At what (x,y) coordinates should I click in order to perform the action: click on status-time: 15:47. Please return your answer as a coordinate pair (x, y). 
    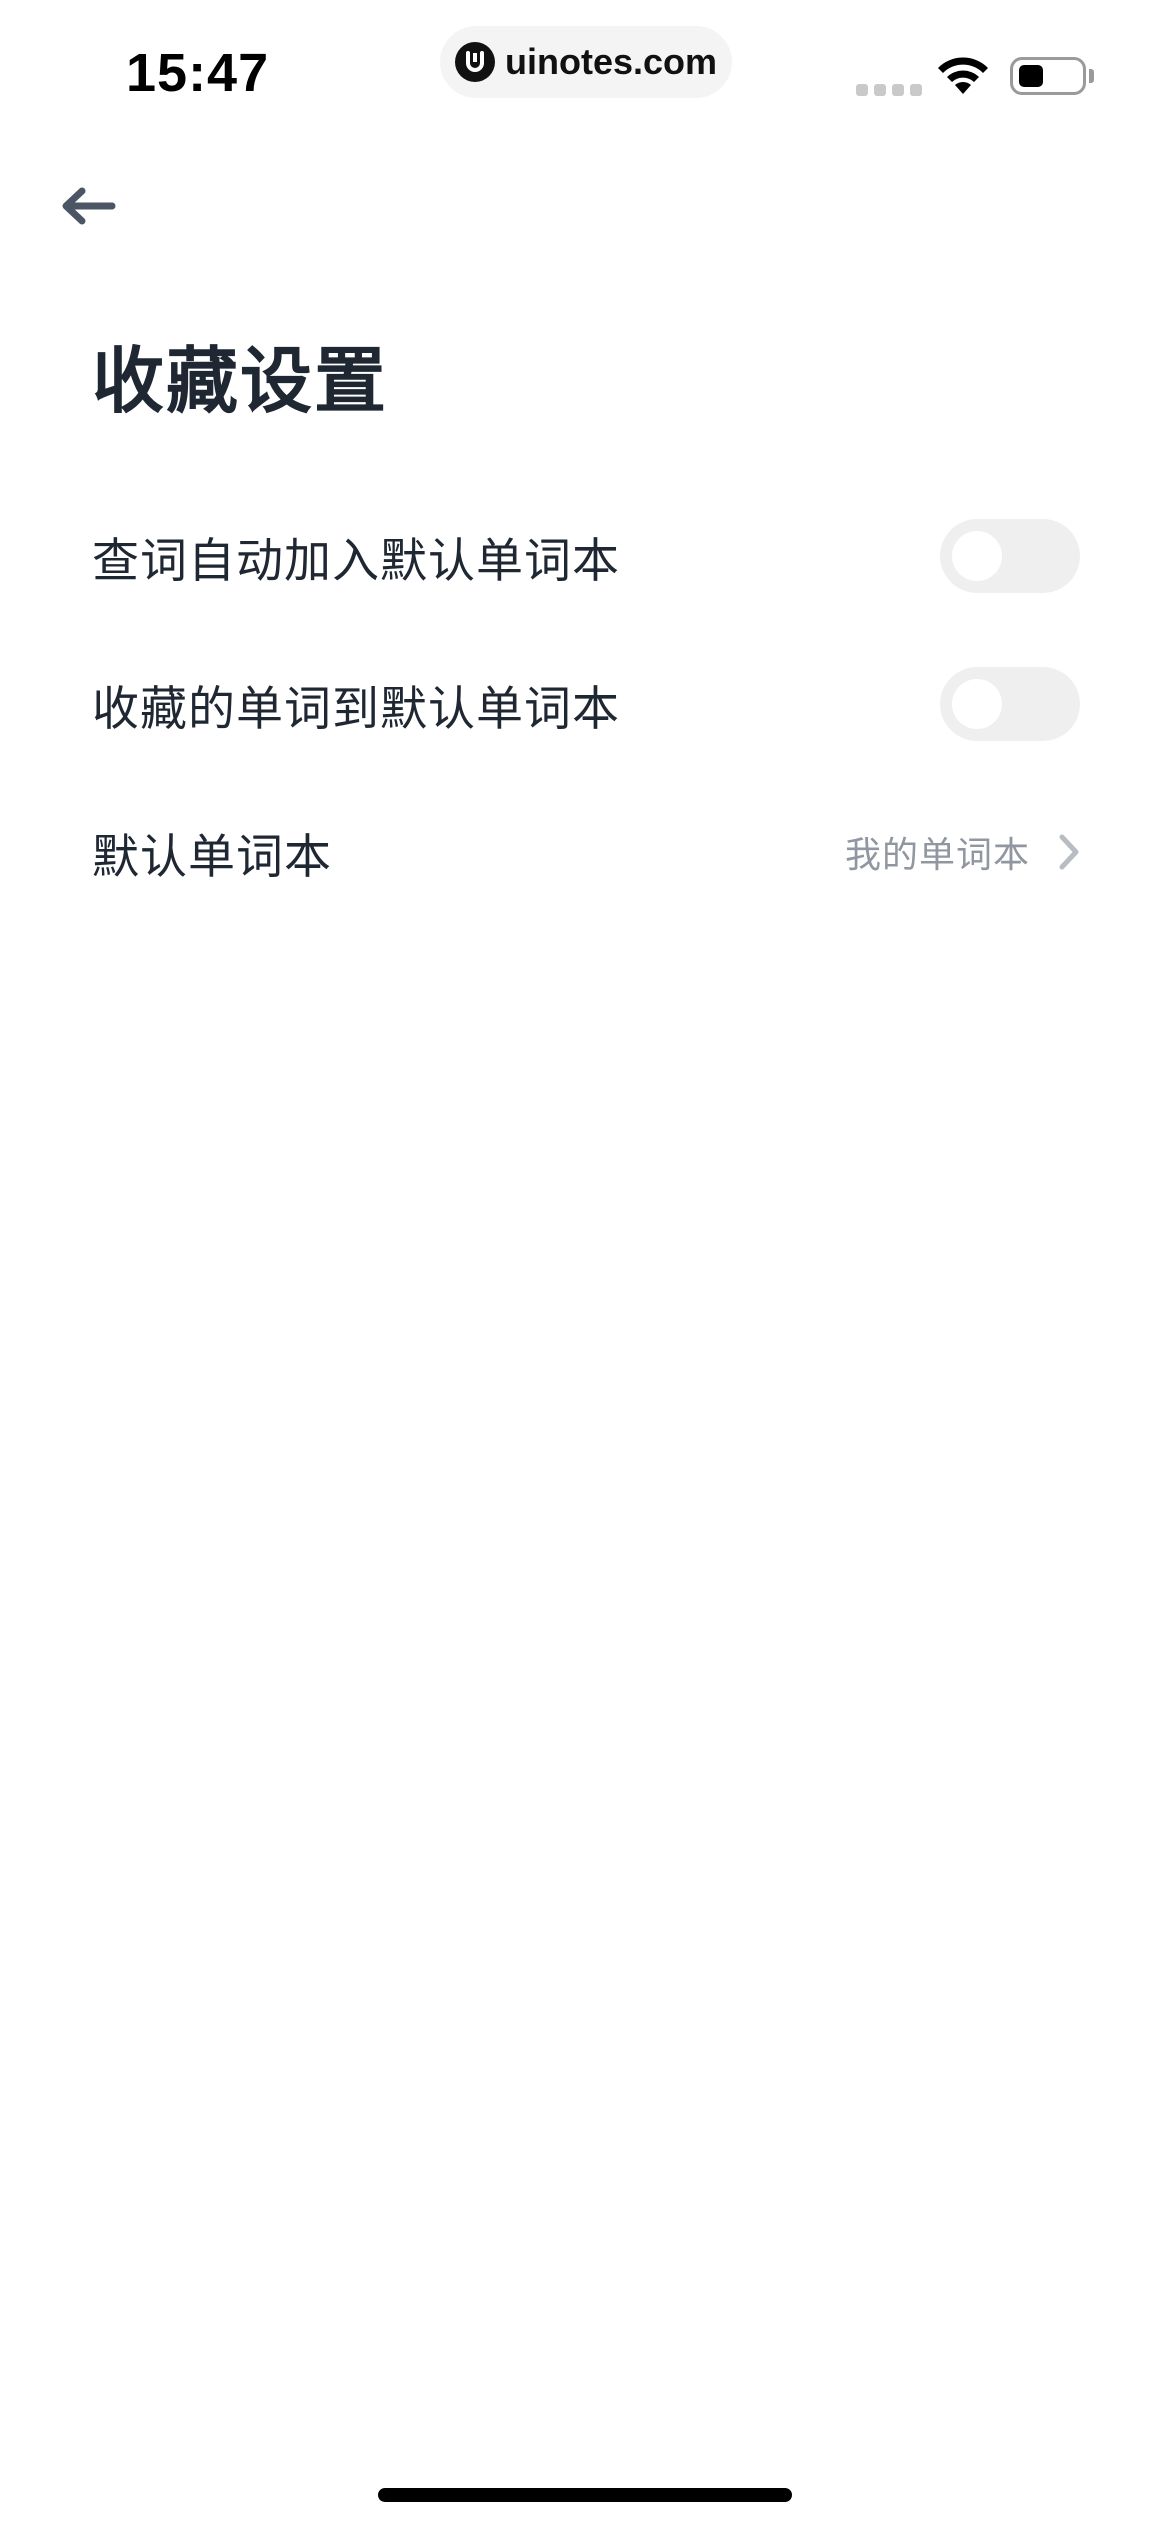
    Looking at the image, I should click on (198, 73).